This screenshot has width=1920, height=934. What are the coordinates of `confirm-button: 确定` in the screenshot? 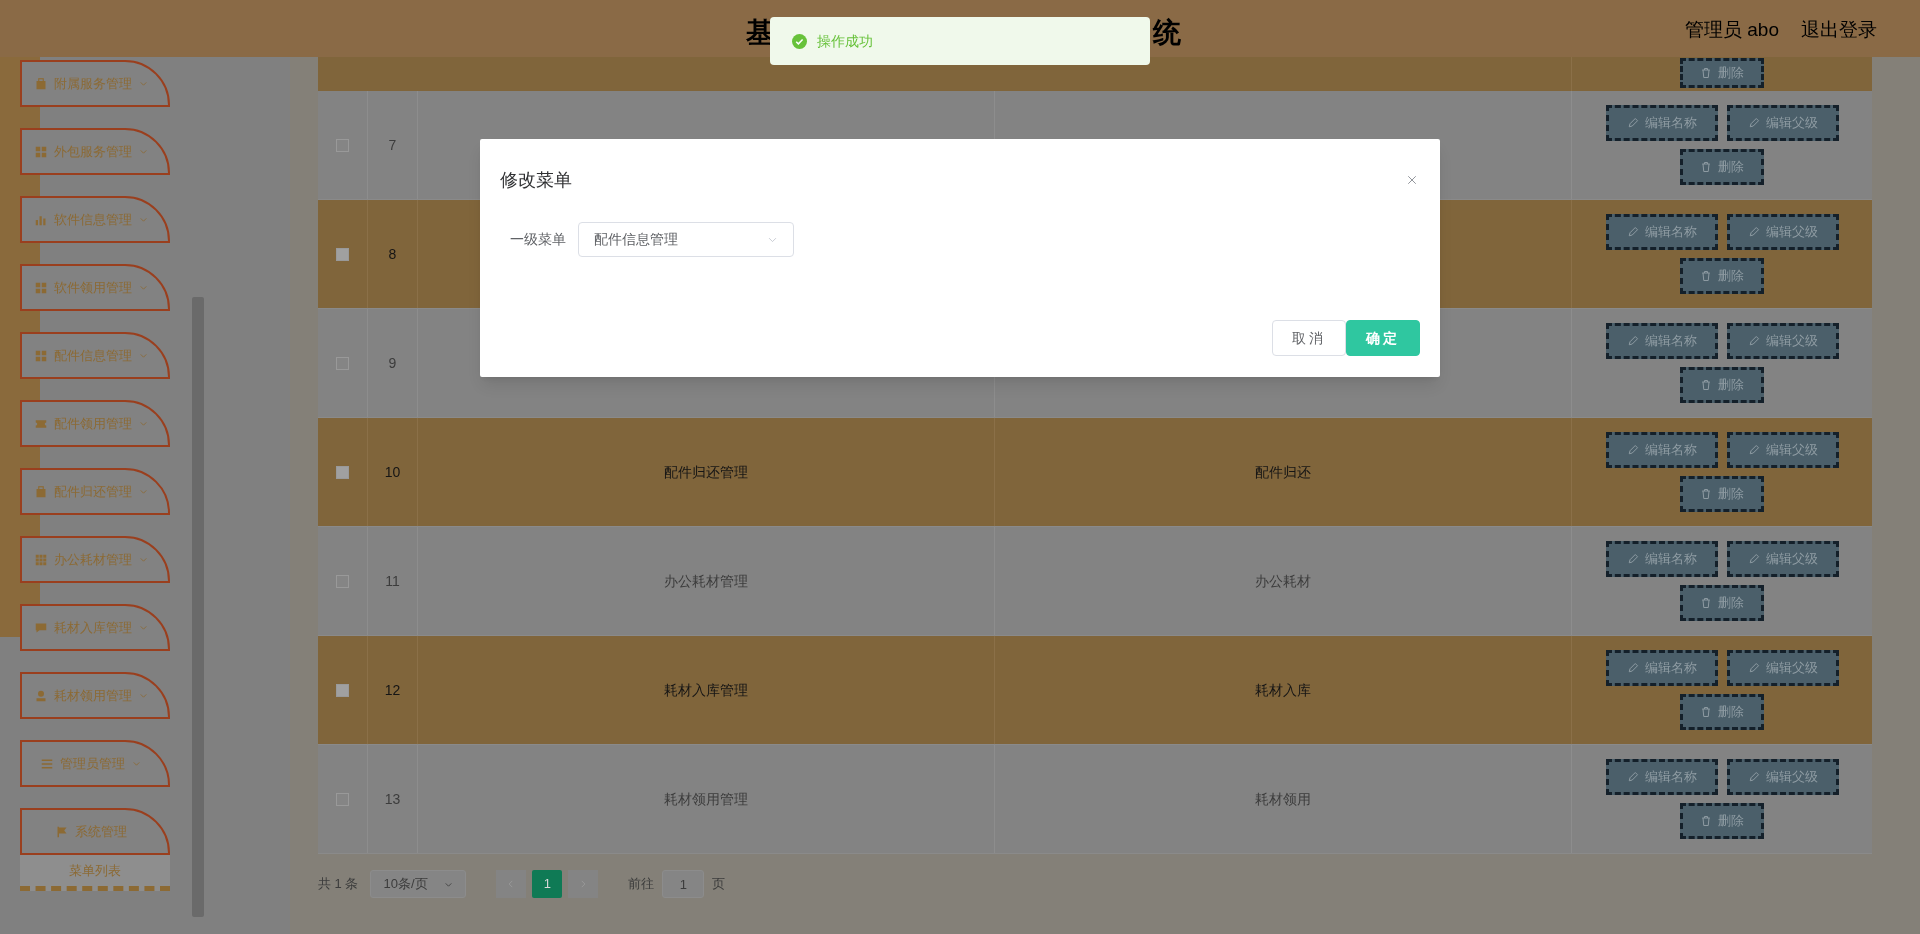 It's located at (1383, 338).